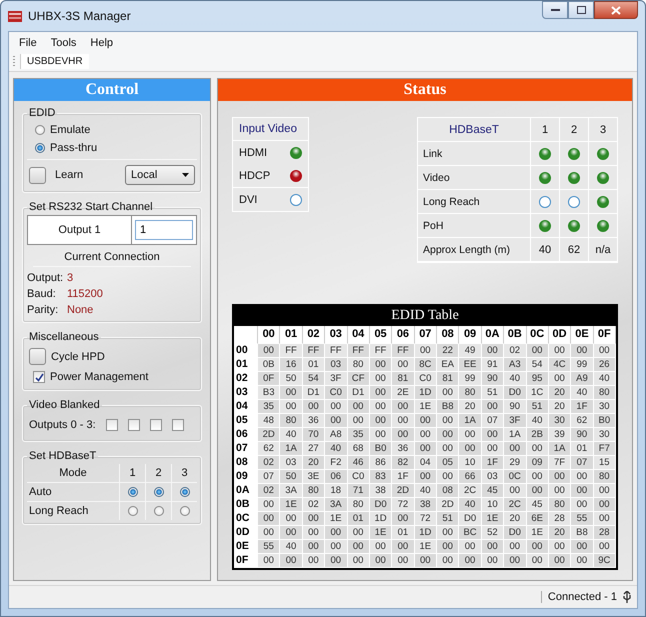  I want to click on table-cell: 1F, so click(403, 477).